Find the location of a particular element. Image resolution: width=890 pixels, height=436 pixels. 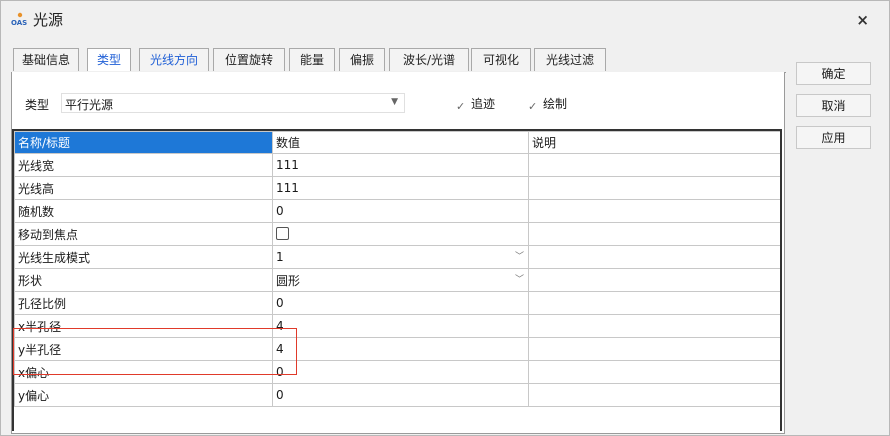

apply-button: 应用 is located at coordinates (833, 137).